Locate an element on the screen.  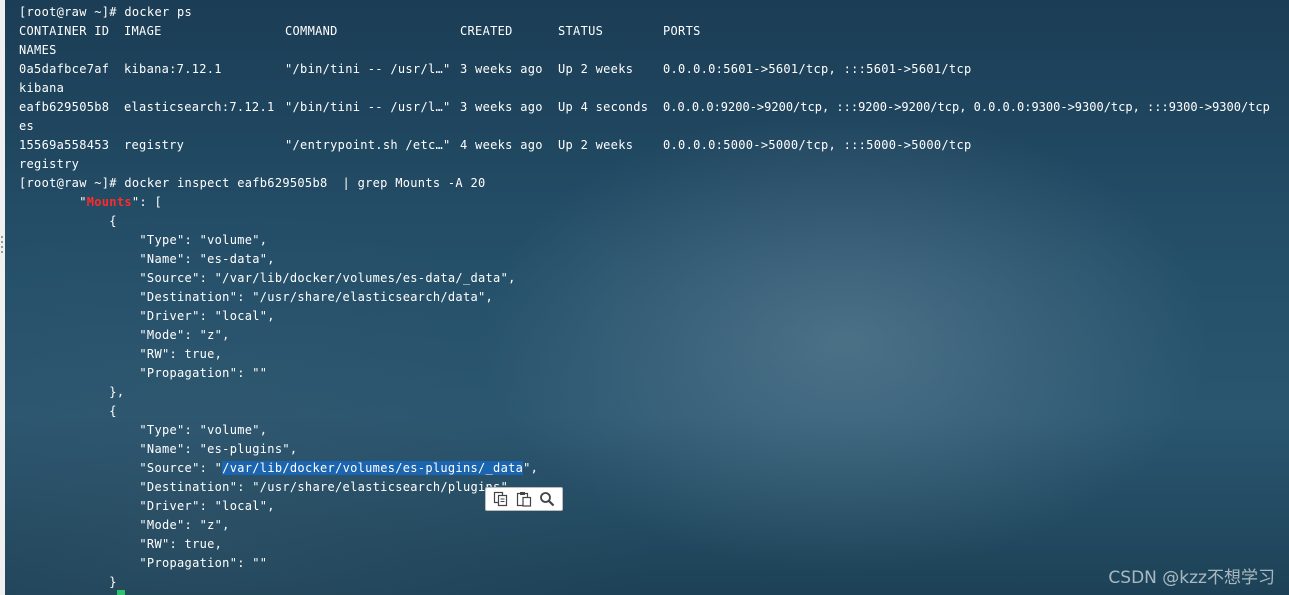
container-id: eafb629505b8 is located at coordinates (64, 107).